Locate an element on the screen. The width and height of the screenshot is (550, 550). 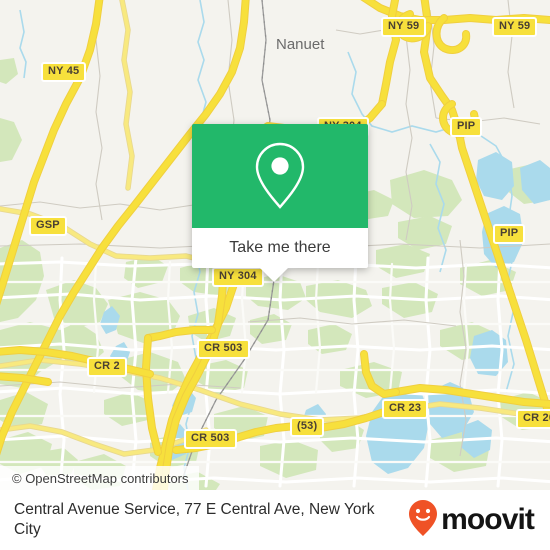
location-popup: Take me there is located at coordinates (280, 203).